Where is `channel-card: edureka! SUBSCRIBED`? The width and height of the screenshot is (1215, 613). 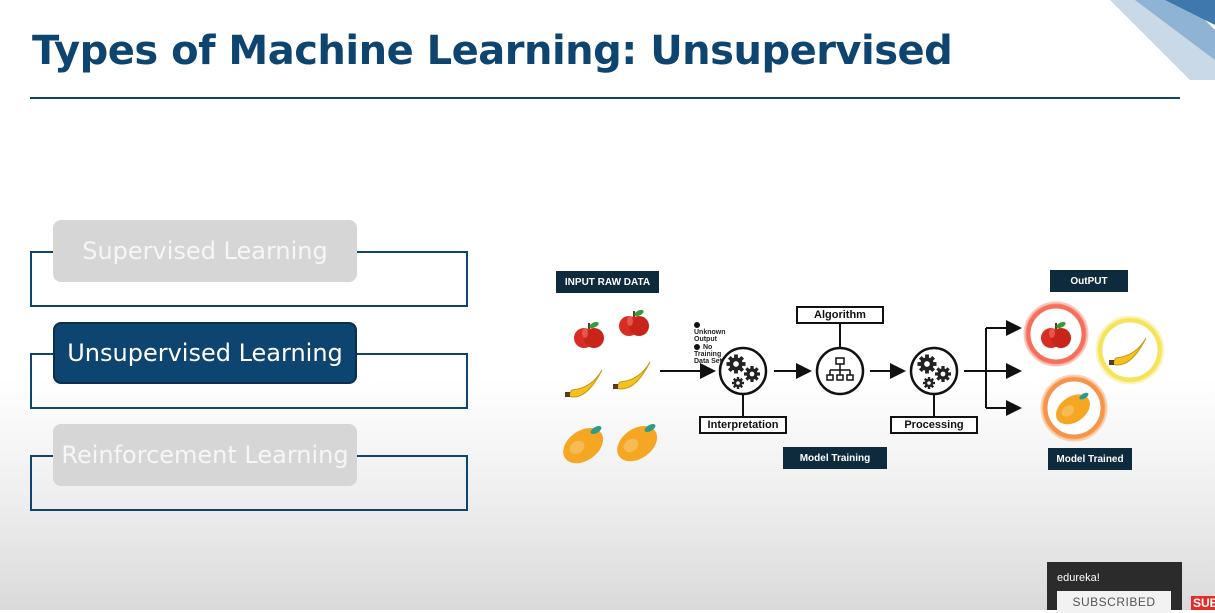 channel-card: edureka! SUBSCRIBED is located at coordinates (1114, 587).